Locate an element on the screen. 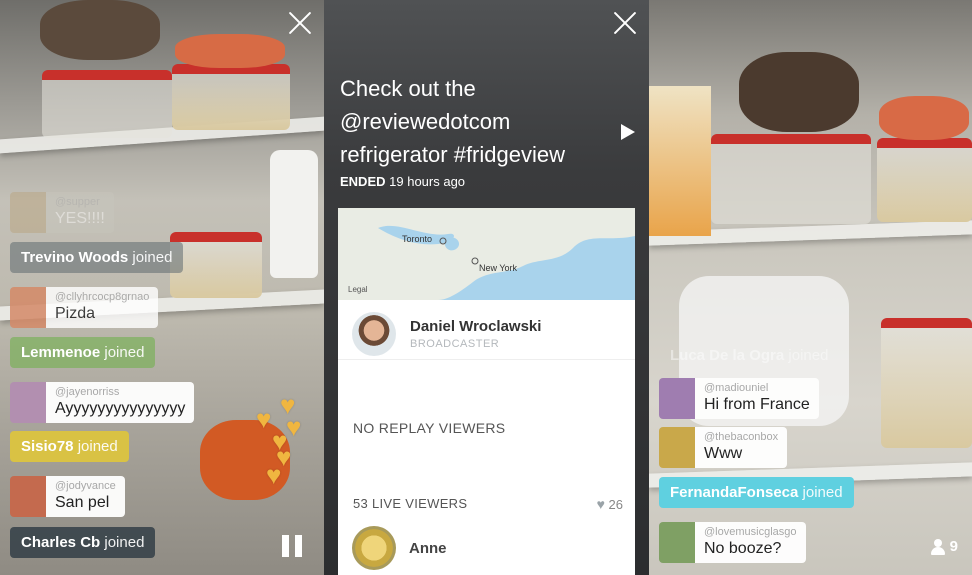 Image resolution: width=972 pixels, height=575 pixels. likes-value: 26 is located at coordinates (615, 504).